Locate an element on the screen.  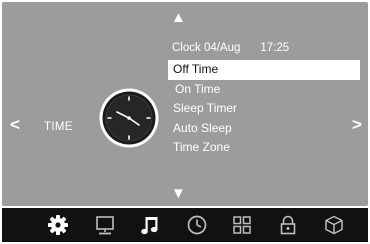
tab-app is located at coordinates (334, 225).